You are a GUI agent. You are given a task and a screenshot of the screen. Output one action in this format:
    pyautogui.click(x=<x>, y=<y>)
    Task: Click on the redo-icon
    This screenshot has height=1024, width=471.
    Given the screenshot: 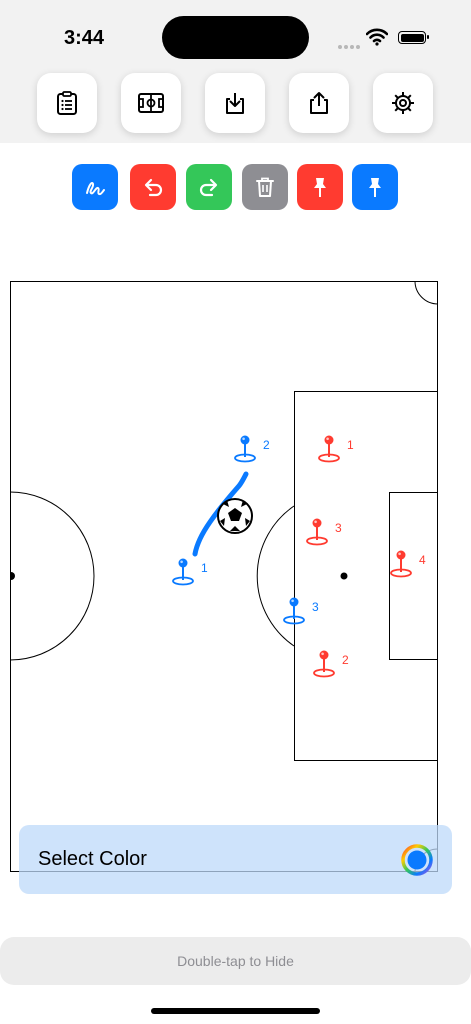 What is the action you would take?
    pyautogui.click(x=208, y=187)
    